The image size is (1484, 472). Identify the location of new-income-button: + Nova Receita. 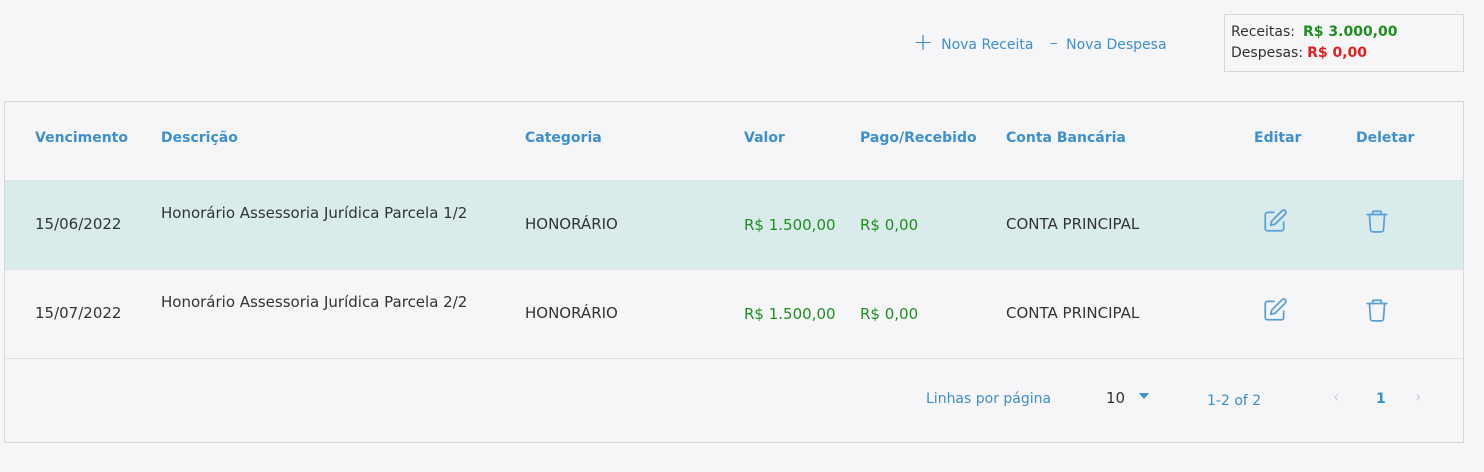
(973, 42).